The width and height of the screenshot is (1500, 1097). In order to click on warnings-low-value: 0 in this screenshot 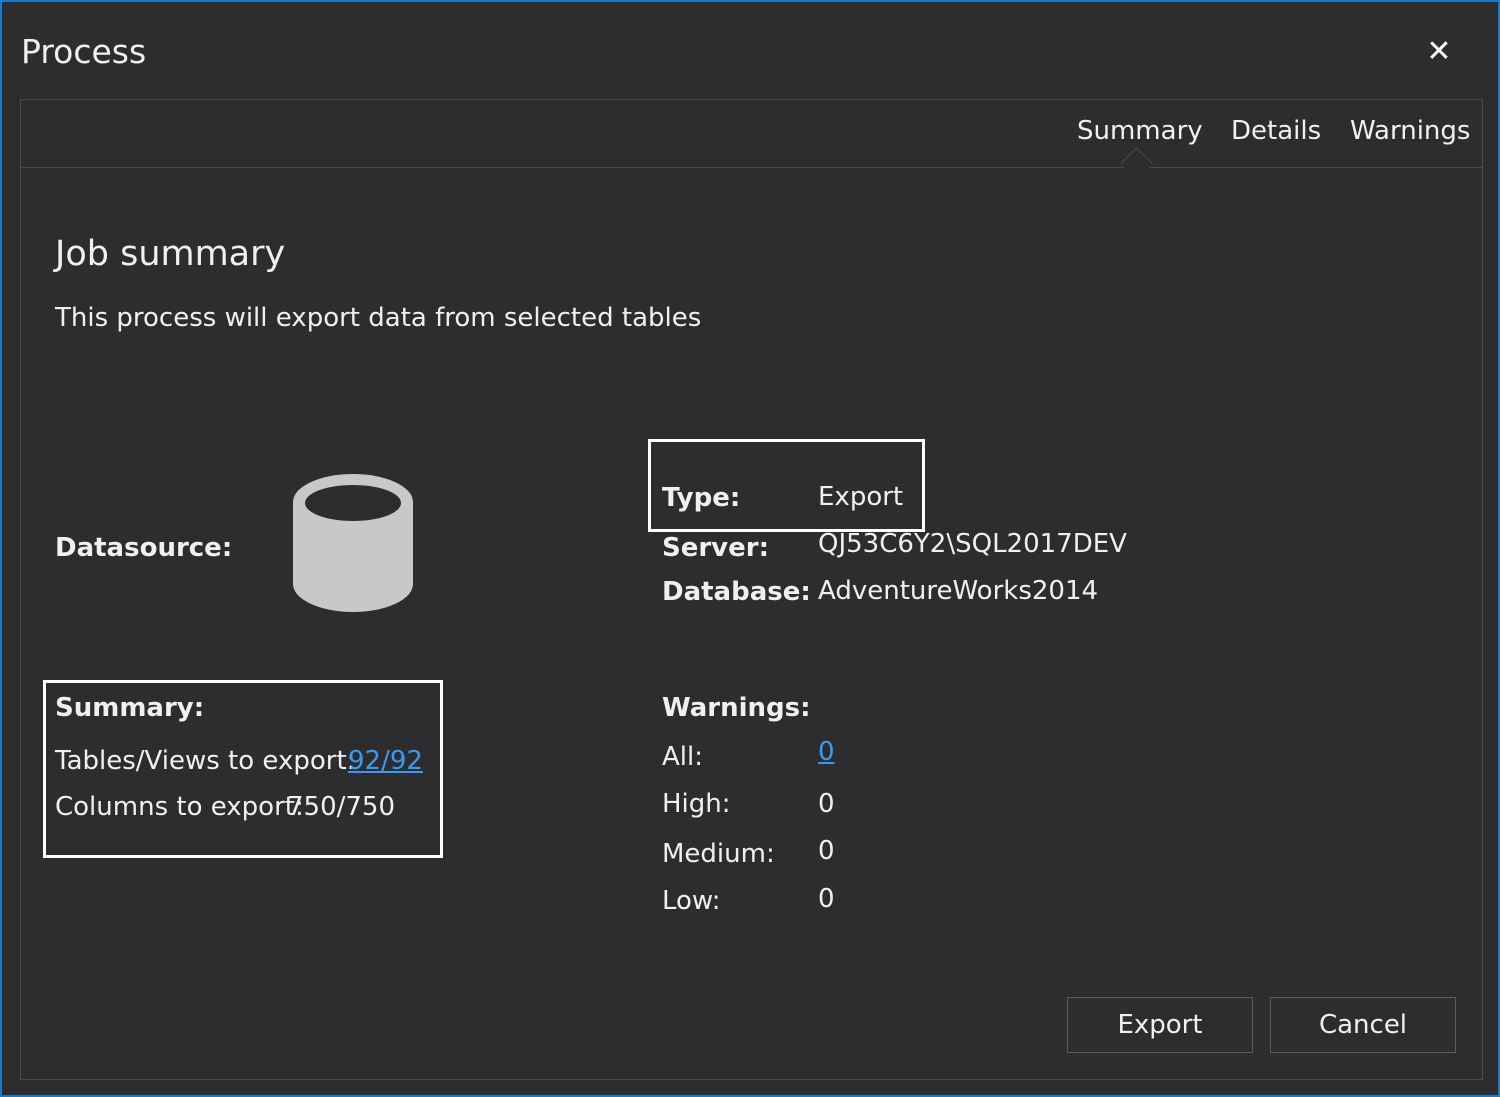, I will do `click(826, 899)`.